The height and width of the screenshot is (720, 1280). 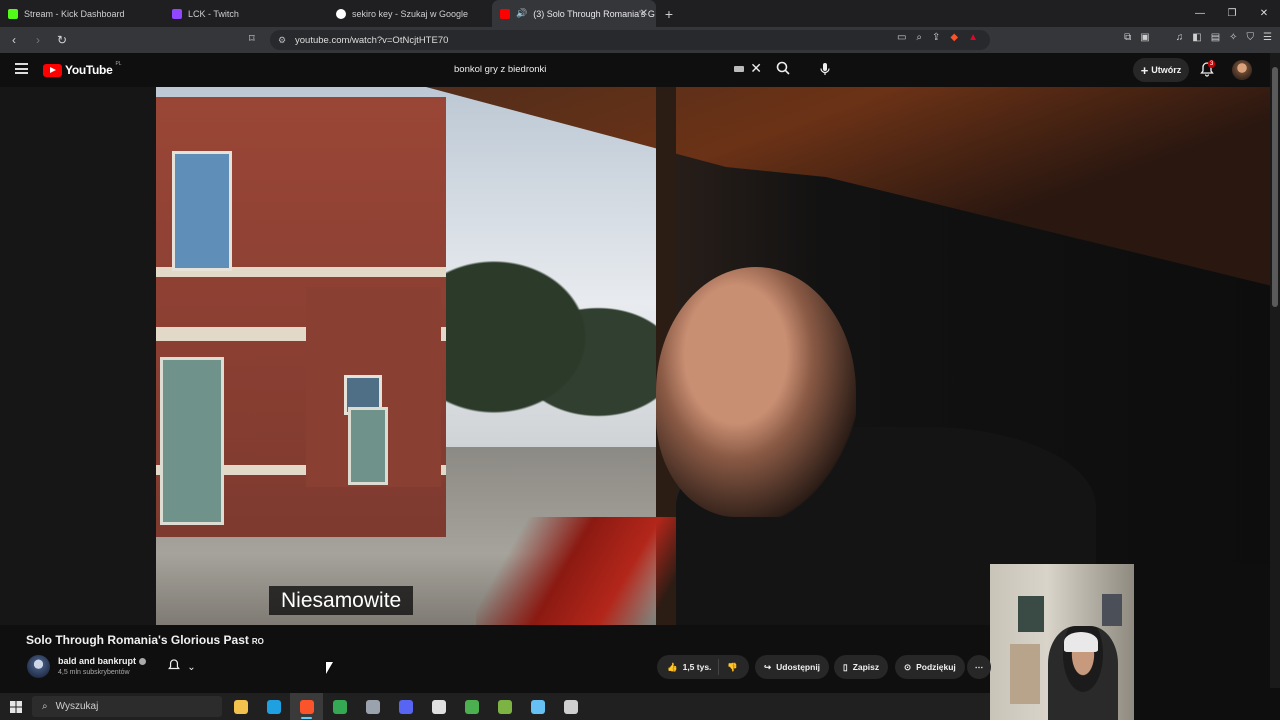 I want to click on create-button: + Utwórz, so click(x=1161, y=70).